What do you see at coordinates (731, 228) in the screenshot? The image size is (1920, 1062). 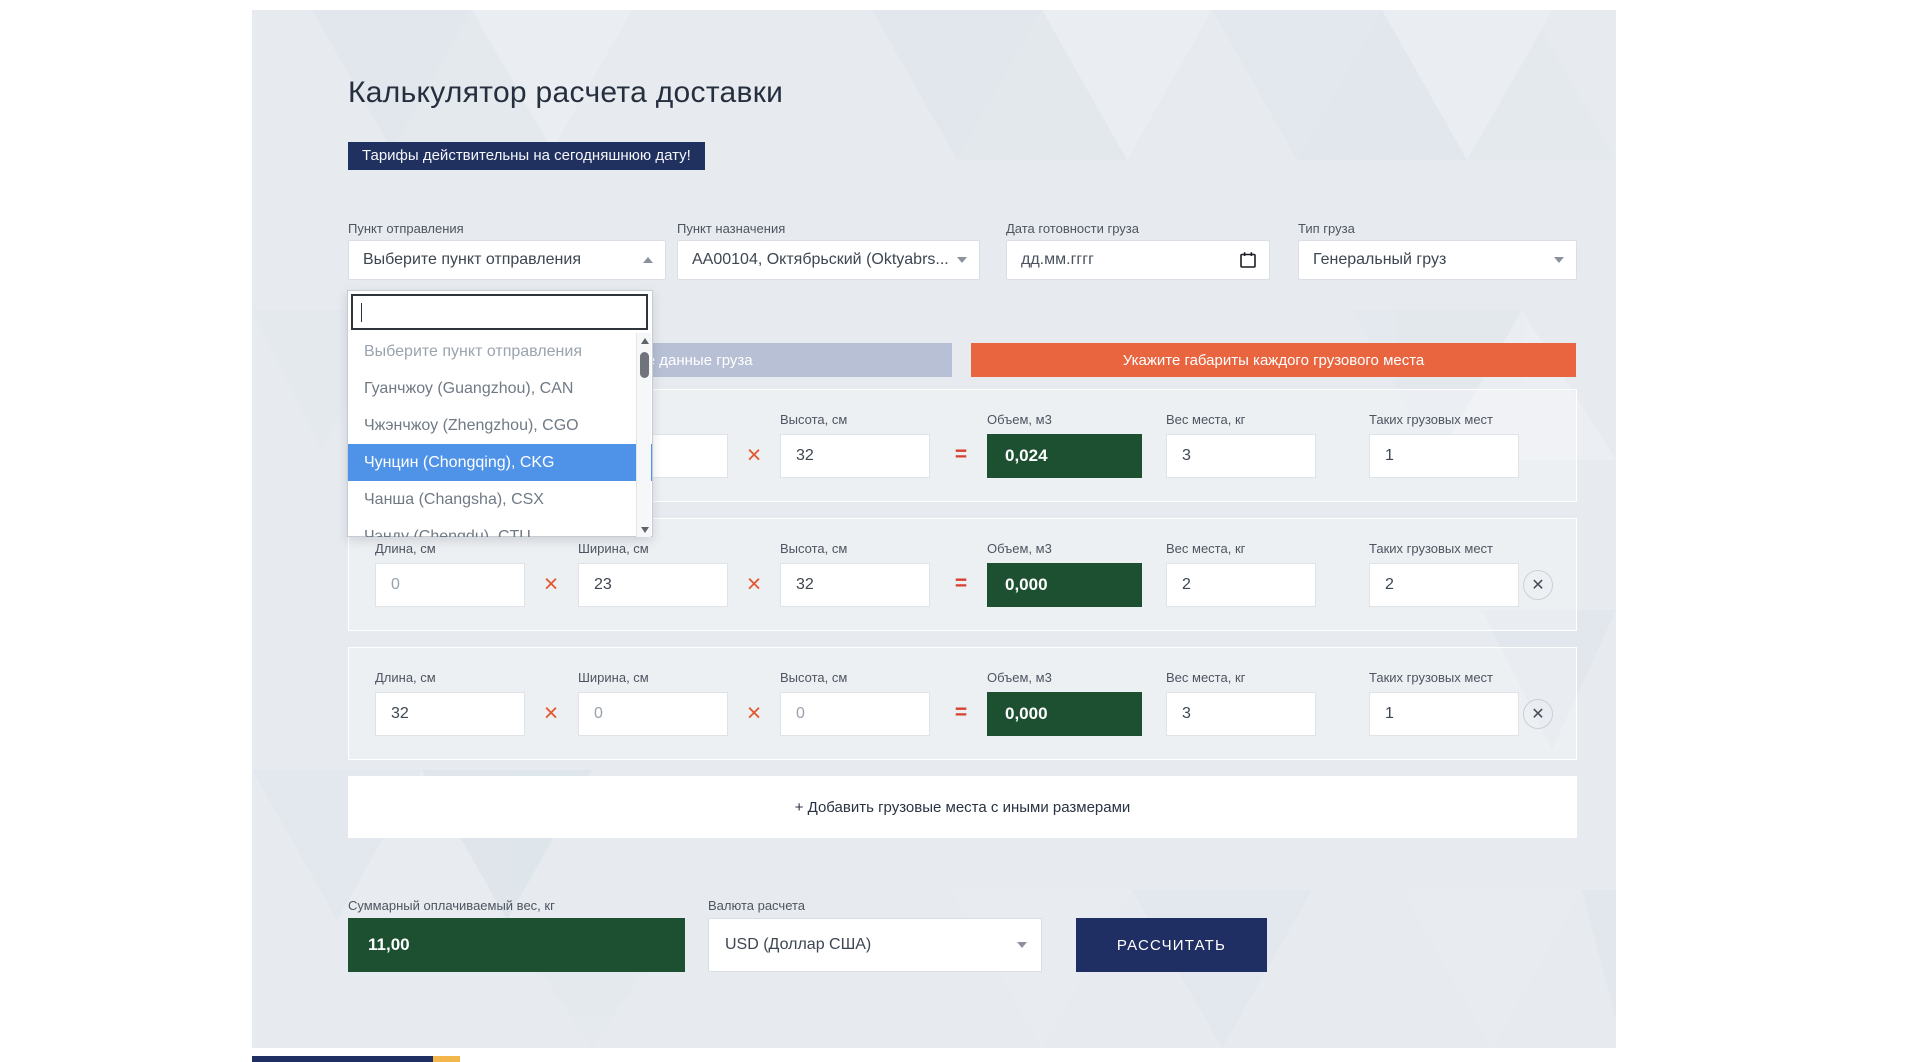 I see `destination-label: Пункт назначения` at bounding box center [731, 228].